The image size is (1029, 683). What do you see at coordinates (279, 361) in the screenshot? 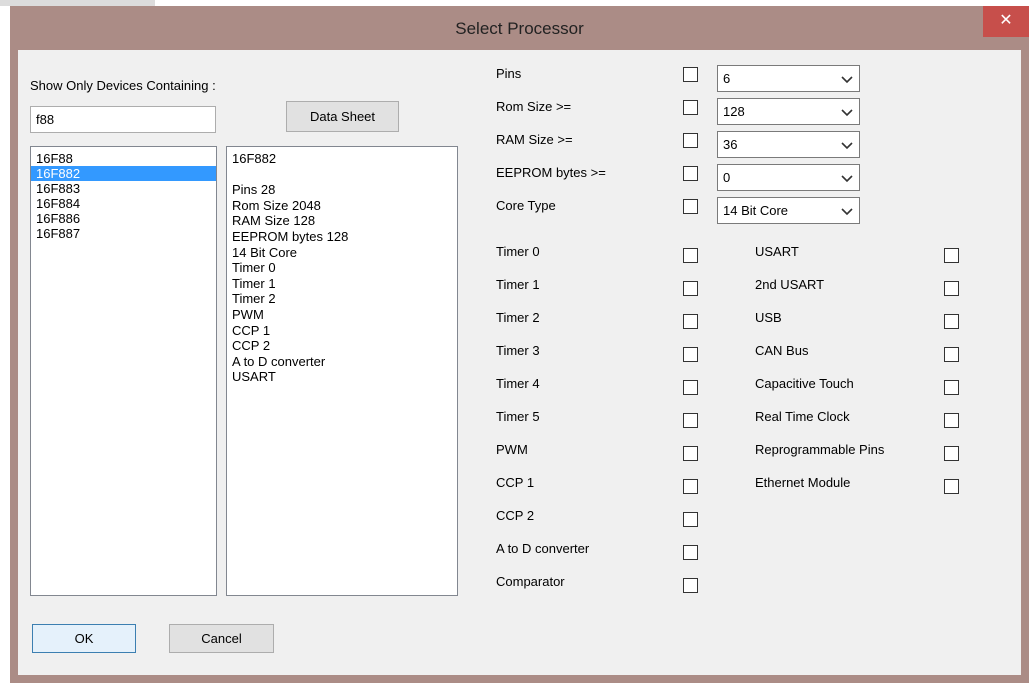
I see `detail-line: A to D converter` at bounding box center [279, 361].